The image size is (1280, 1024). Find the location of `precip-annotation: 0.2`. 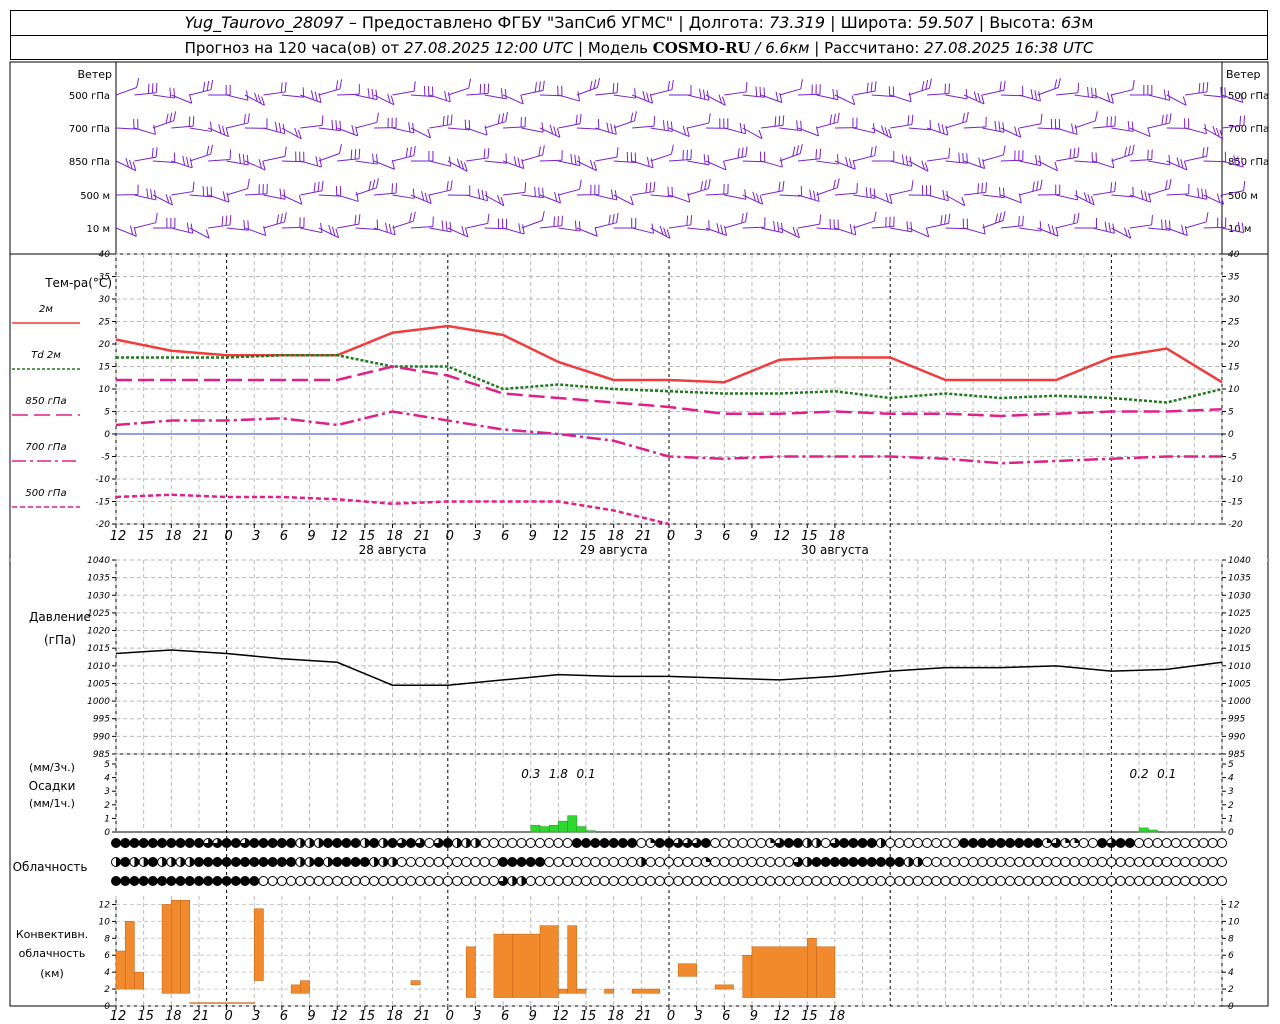

precip-annotation: 0.2 is located at coordinates (1139, 774).